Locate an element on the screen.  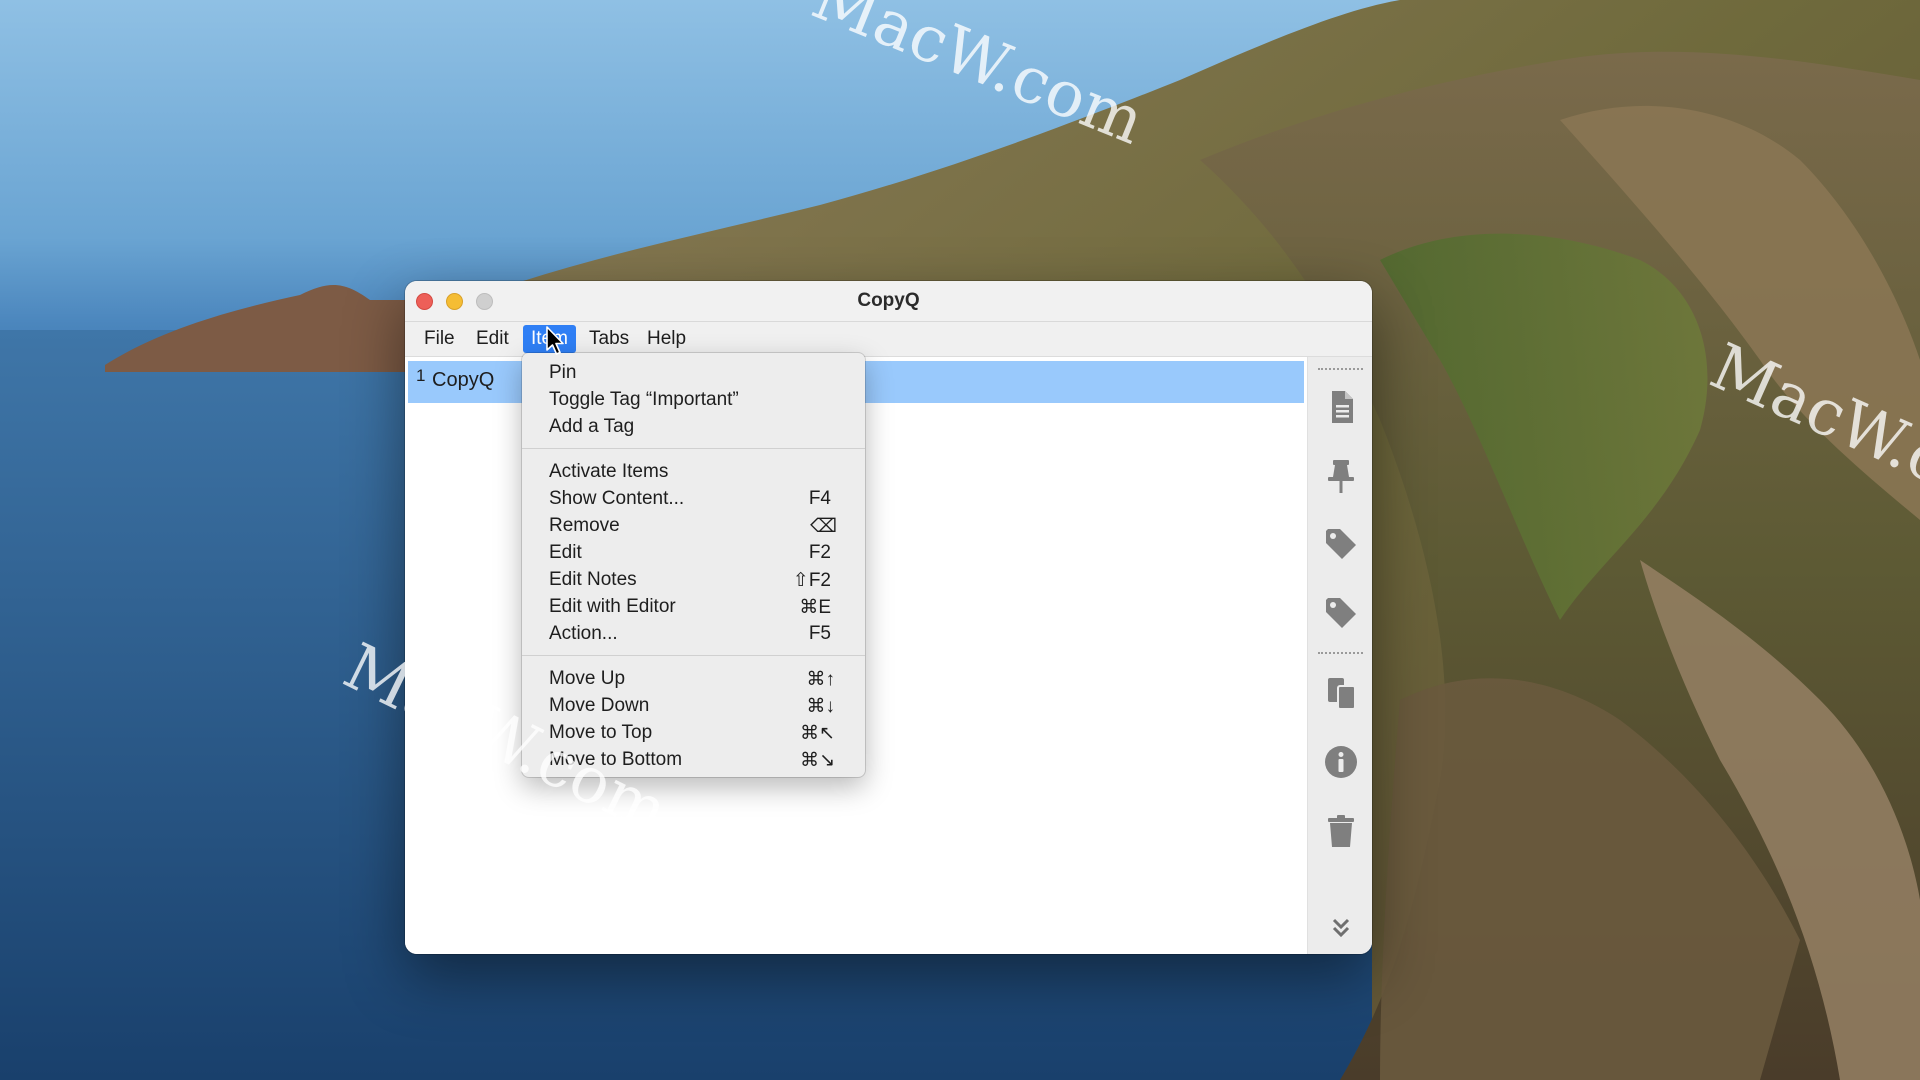
toolbar-handle is located at coordinates (1340, 369).